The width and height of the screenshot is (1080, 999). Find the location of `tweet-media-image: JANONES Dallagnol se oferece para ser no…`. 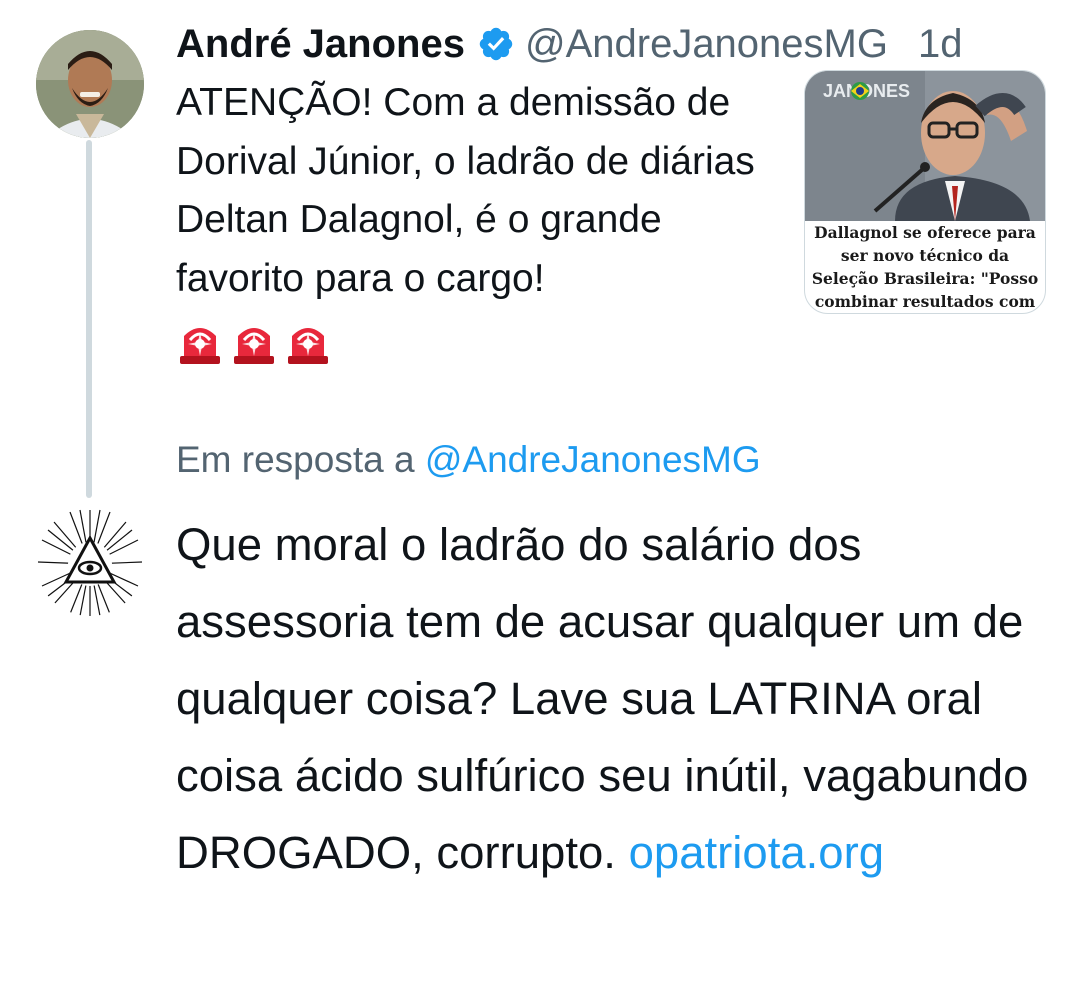

tweet-media-image: JANONES Dallagnol se oferece para ser no… is located at coordinates (925, 192).